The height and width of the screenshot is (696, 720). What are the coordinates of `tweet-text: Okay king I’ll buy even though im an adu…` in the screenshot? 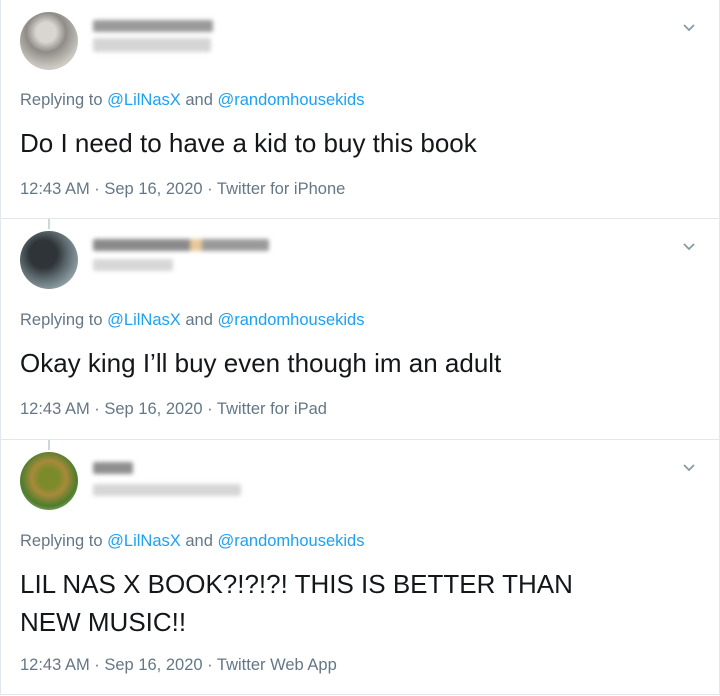 It's located at (261, 363).